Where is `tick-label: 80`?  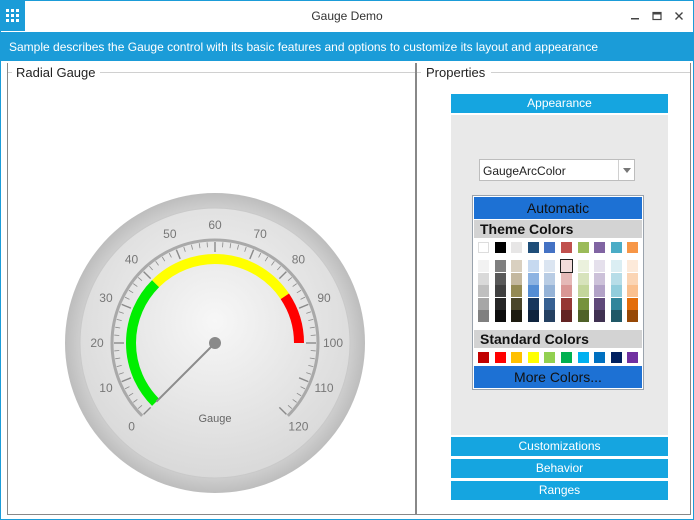
tick-label: 80 is located at coordinates (299, 260).